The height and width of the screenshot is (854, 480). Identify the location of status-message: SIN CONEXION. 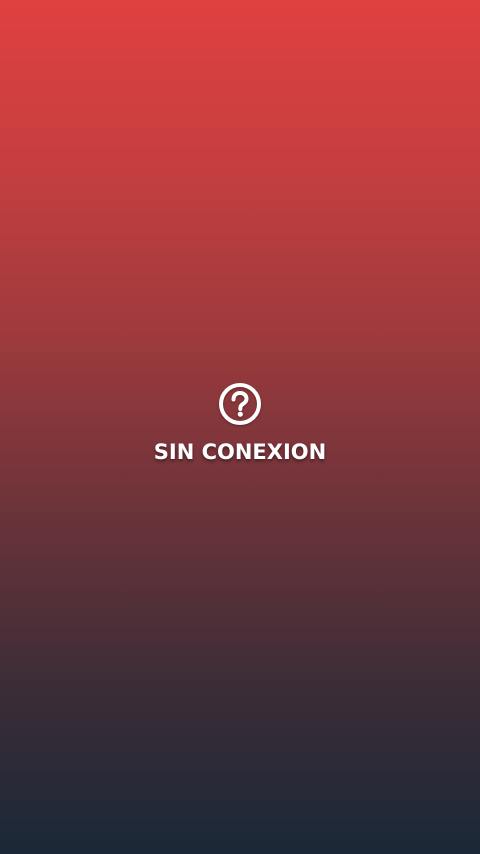
(240, 452).